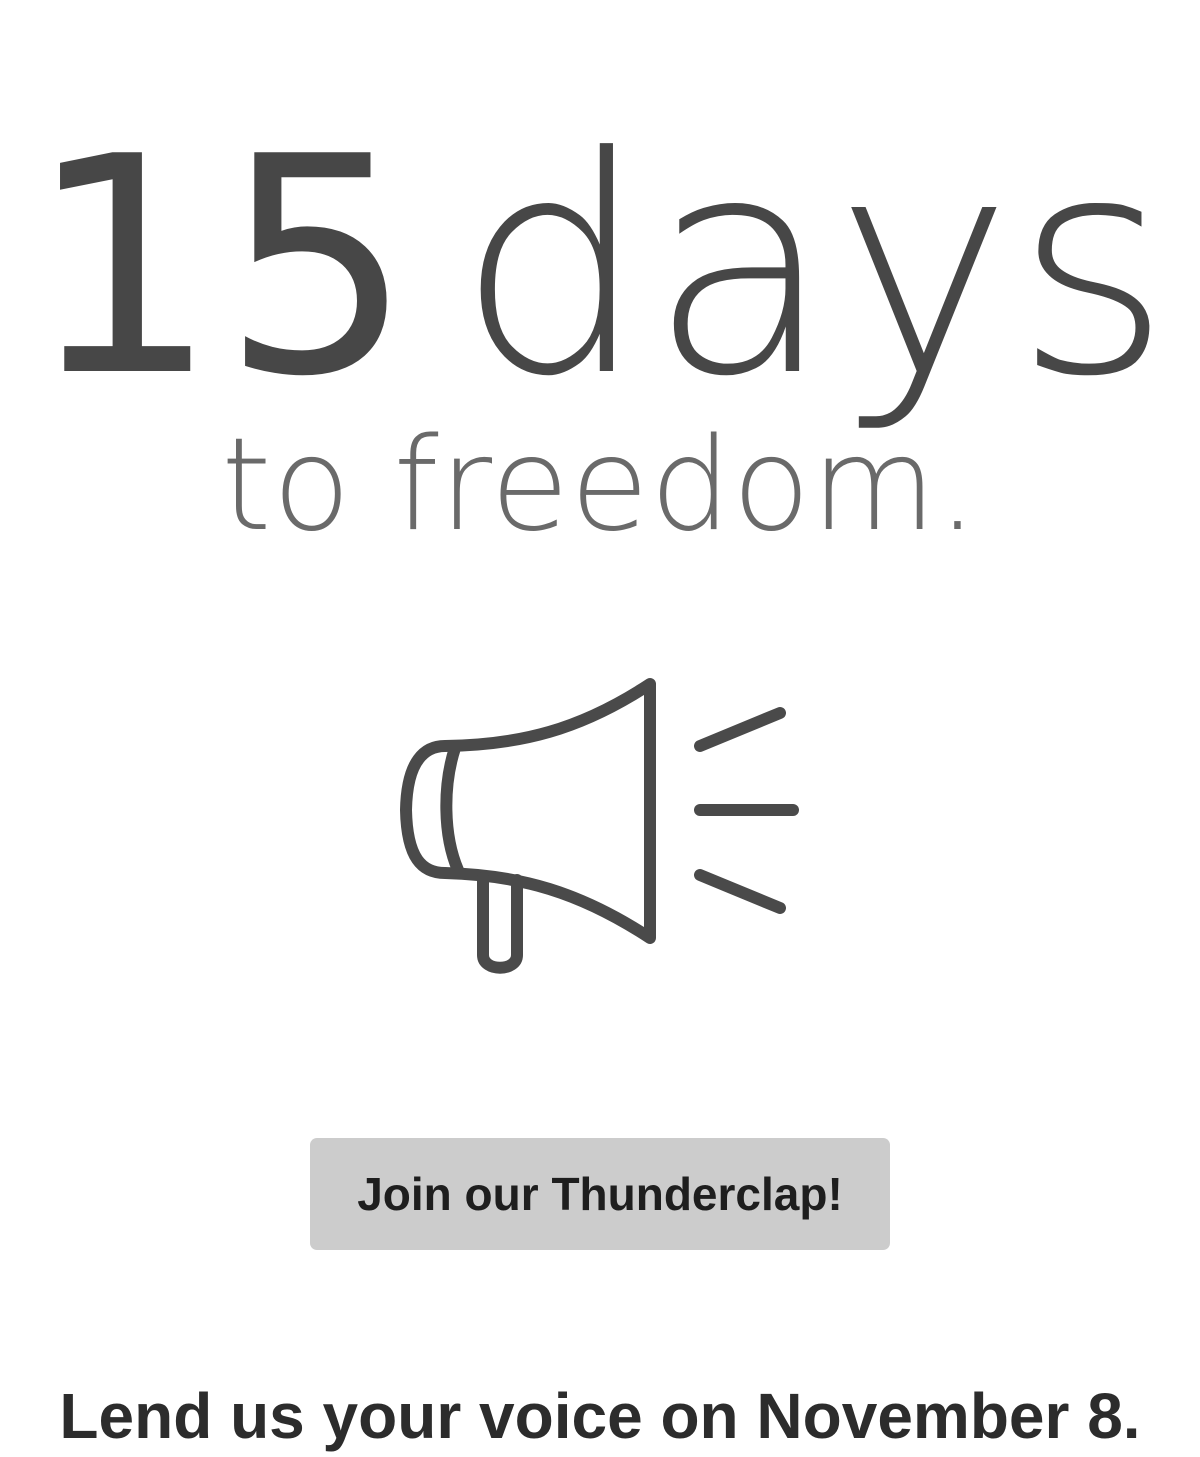 This screenshot has height=1457, width=1200. Describe the element at coordinates (599, 826) in the screenshot. I see `megaphone-icon` at that location.